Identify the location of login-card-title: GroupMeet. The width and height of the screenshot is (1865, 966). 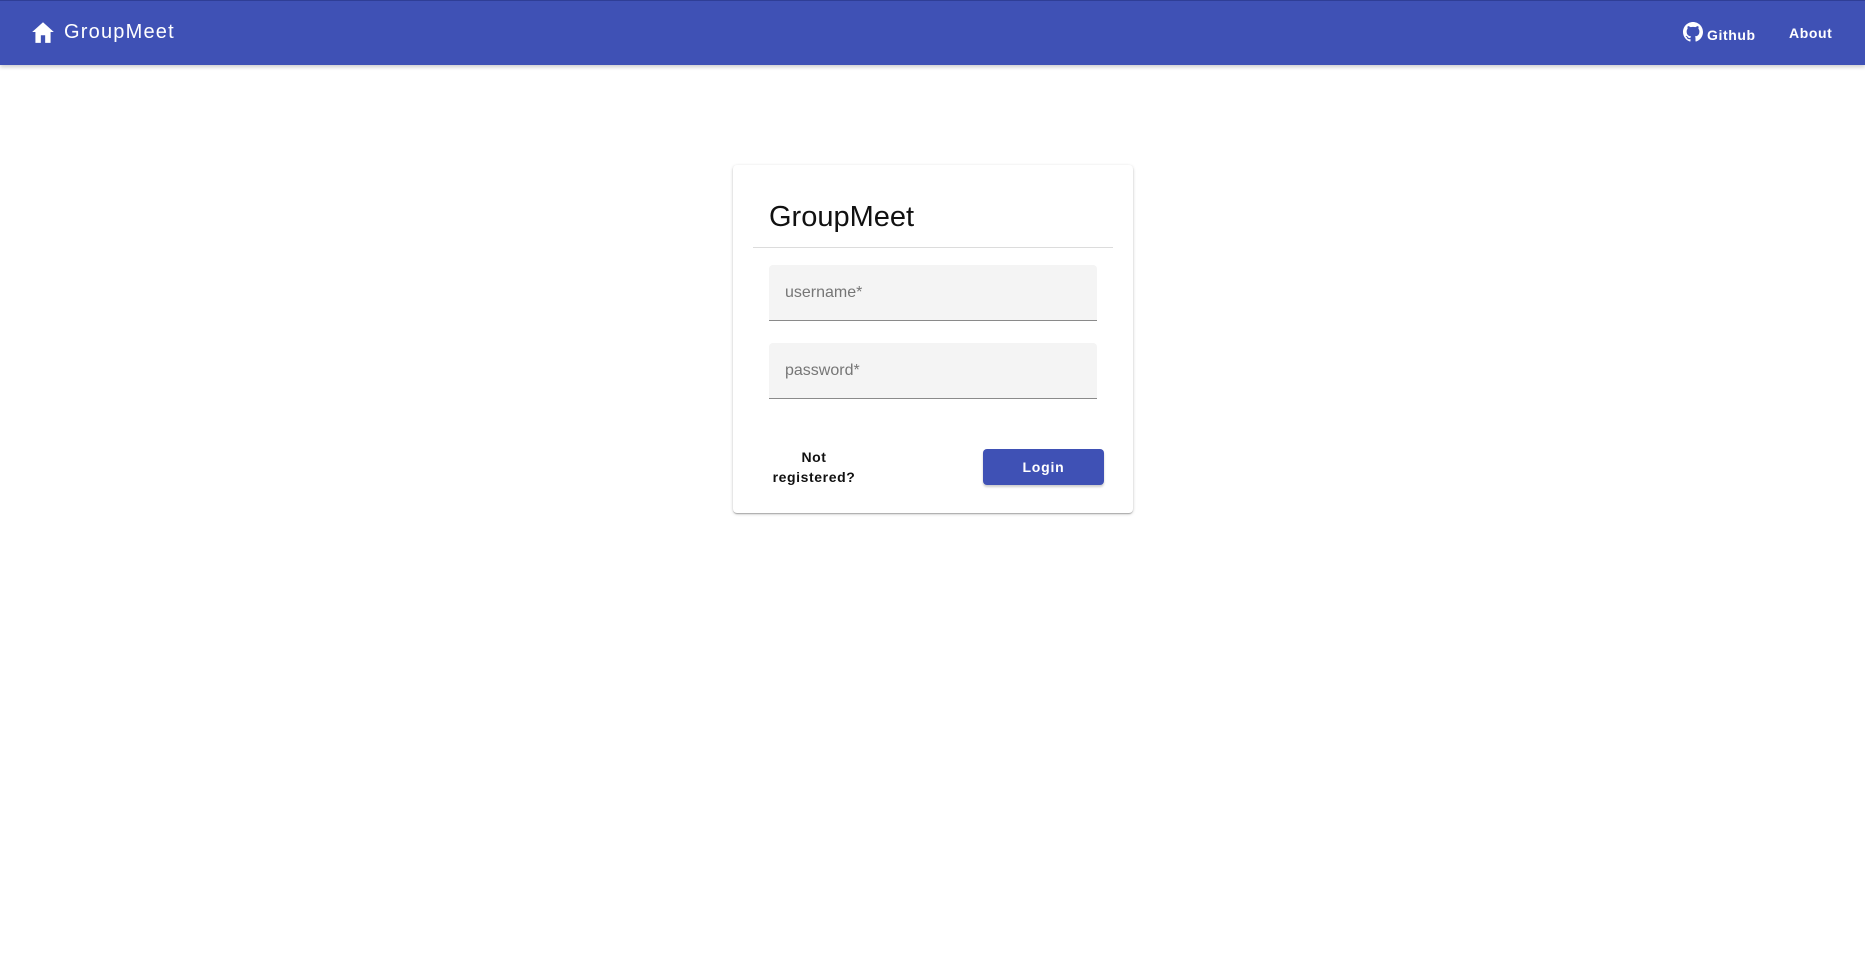
(842, 217).